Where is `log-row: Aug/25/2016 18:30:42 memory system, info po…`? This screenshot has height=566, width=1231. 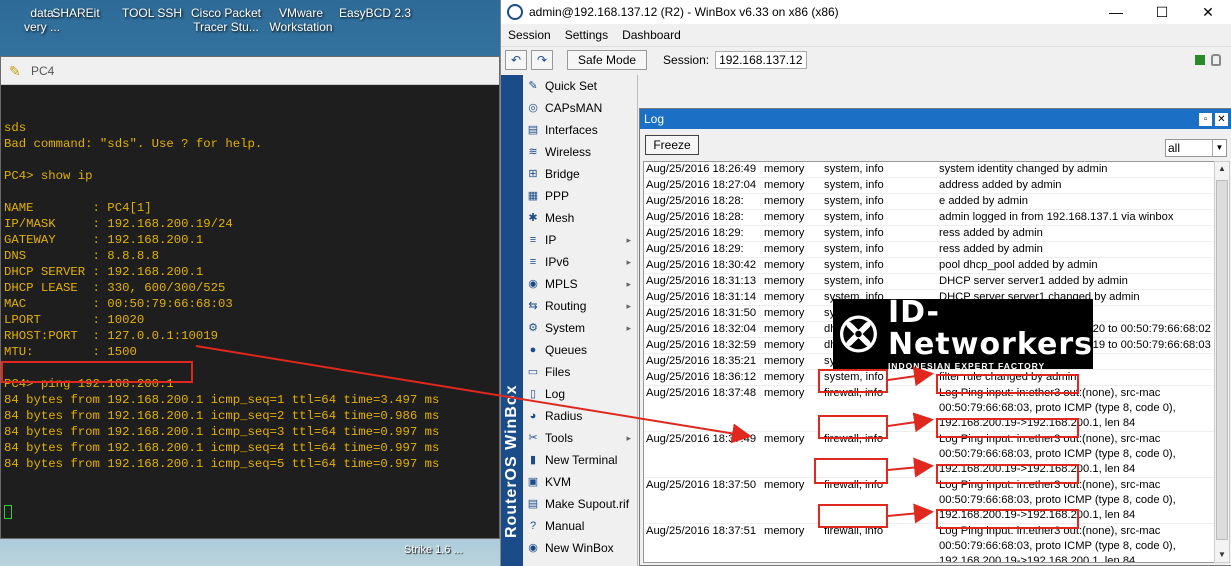 log-row: Aug/25/2016 18:30:42 memory system, info po… is located at coordinates (929, 266).